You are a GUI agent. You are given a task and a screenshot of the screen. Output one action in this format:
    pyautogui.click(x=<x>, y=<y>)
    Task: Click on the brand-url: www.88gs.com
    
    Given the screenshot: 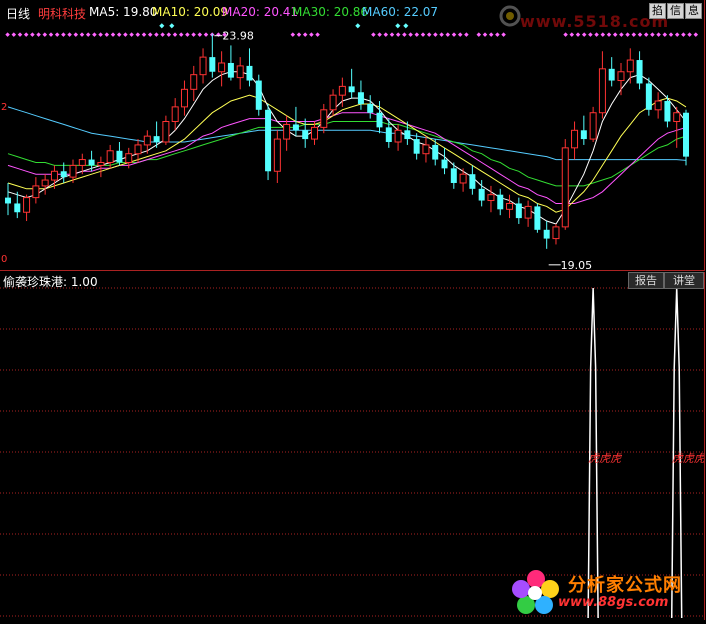 What is the action you would take?
    pyautogui.click(x=613, y=602)
    